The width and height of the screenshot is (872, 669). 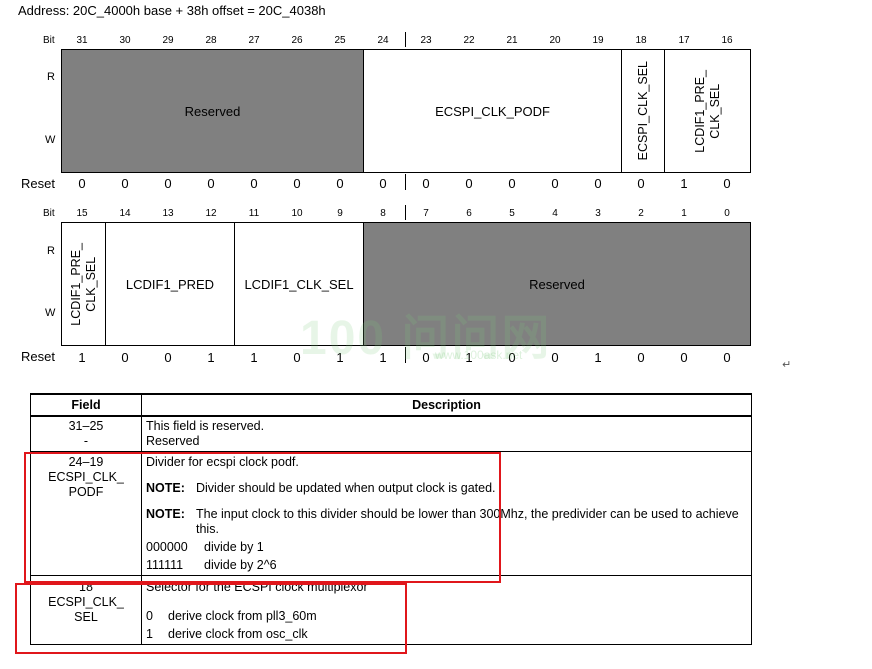 I want to click on bit-number: 7, so click(x=426, y=213).